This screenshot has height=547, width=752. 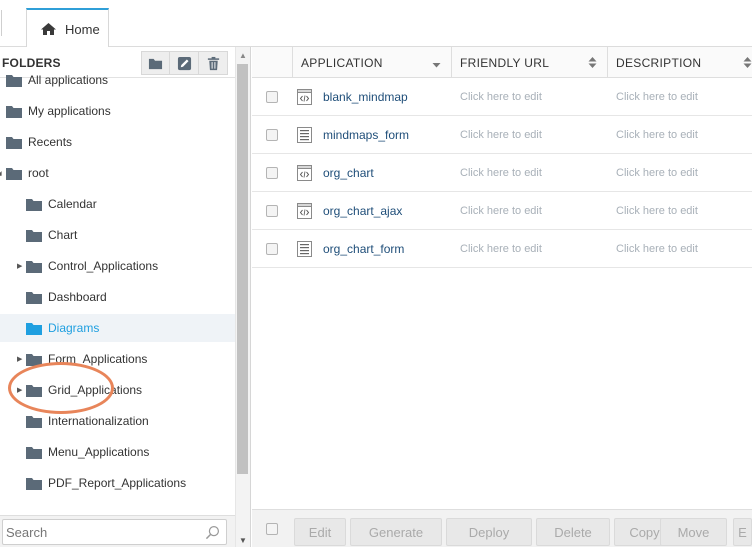 I want to click on grid-header: APPLICATION FRIENDLY URL DESCRIPTION, so click(x=502, y=62).